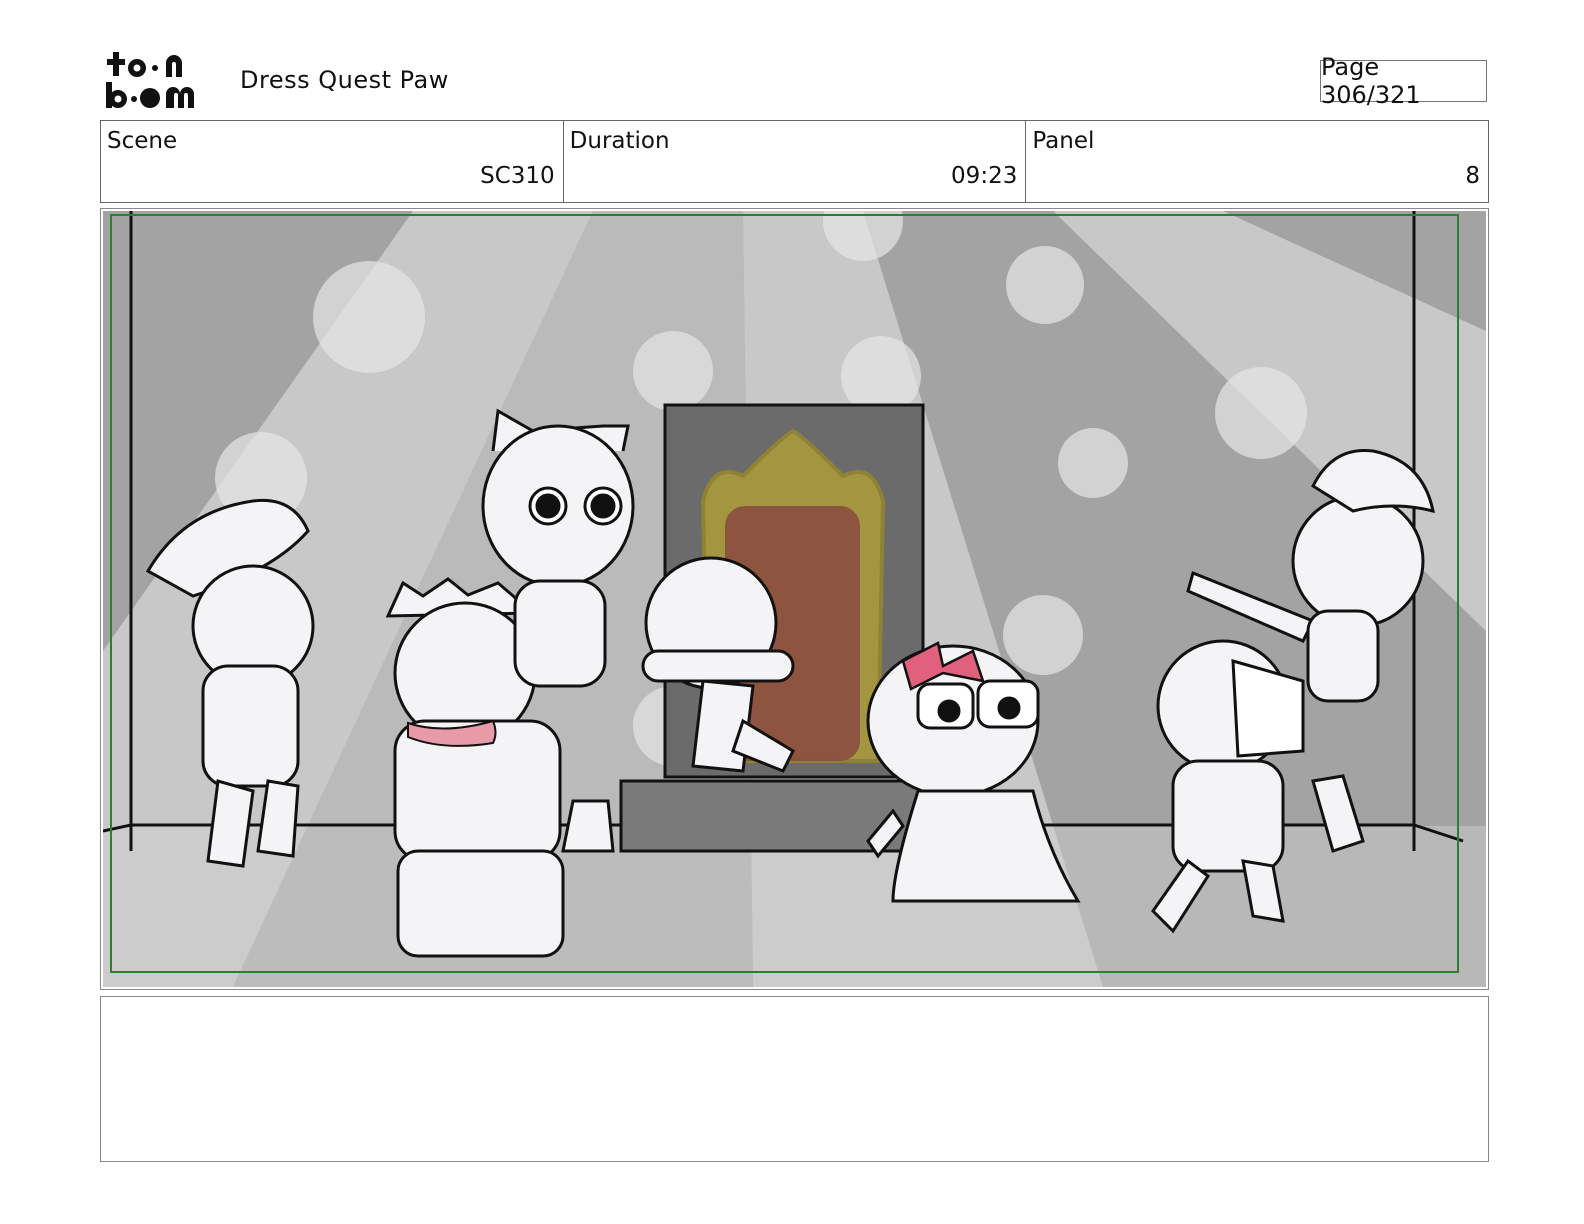 The height and width of the screenshot is (1224, 1584). Describe the element at coordinates (1403, 81) in the screenshot. I see `page-indicator: Page 306/321` at that location.